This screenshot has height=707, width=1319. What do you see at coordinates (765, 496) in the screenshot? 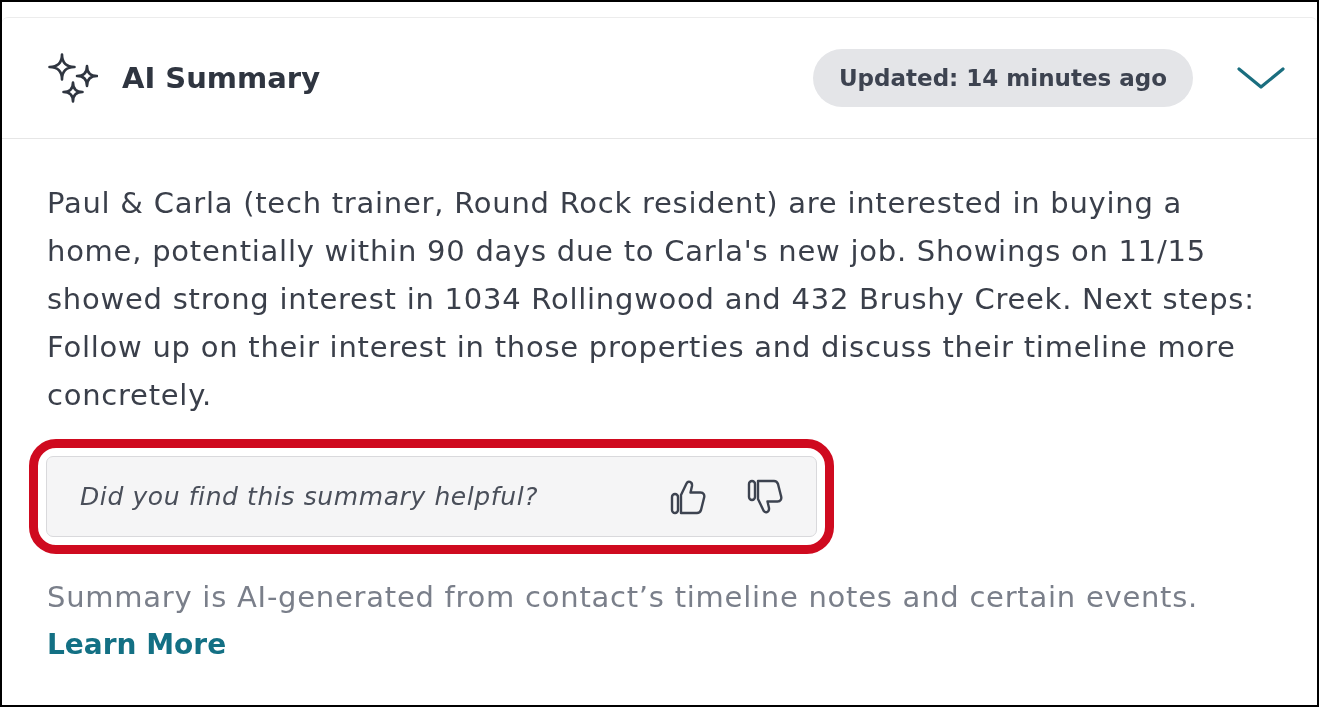
I see `thumbs-down-icon` at bounding box center [765, 496].